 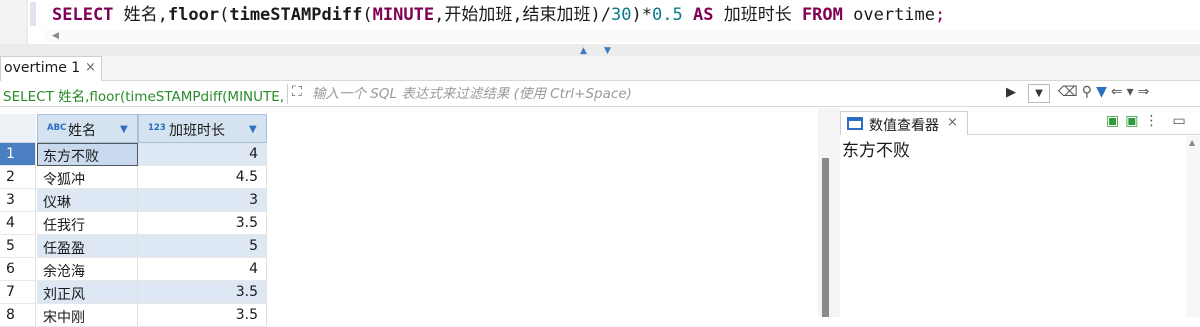 What do you see at coordinates (1132, 92) in the screenshot?
I see `back-dropdown-icon: ▾` at bounding box center [1132, 92].